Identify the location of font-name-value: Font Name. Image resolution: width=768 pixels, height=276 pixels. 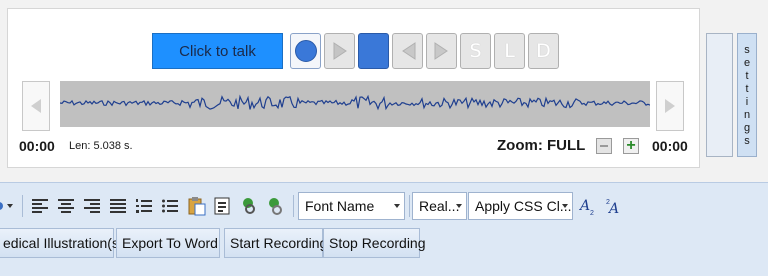
(340, 206).